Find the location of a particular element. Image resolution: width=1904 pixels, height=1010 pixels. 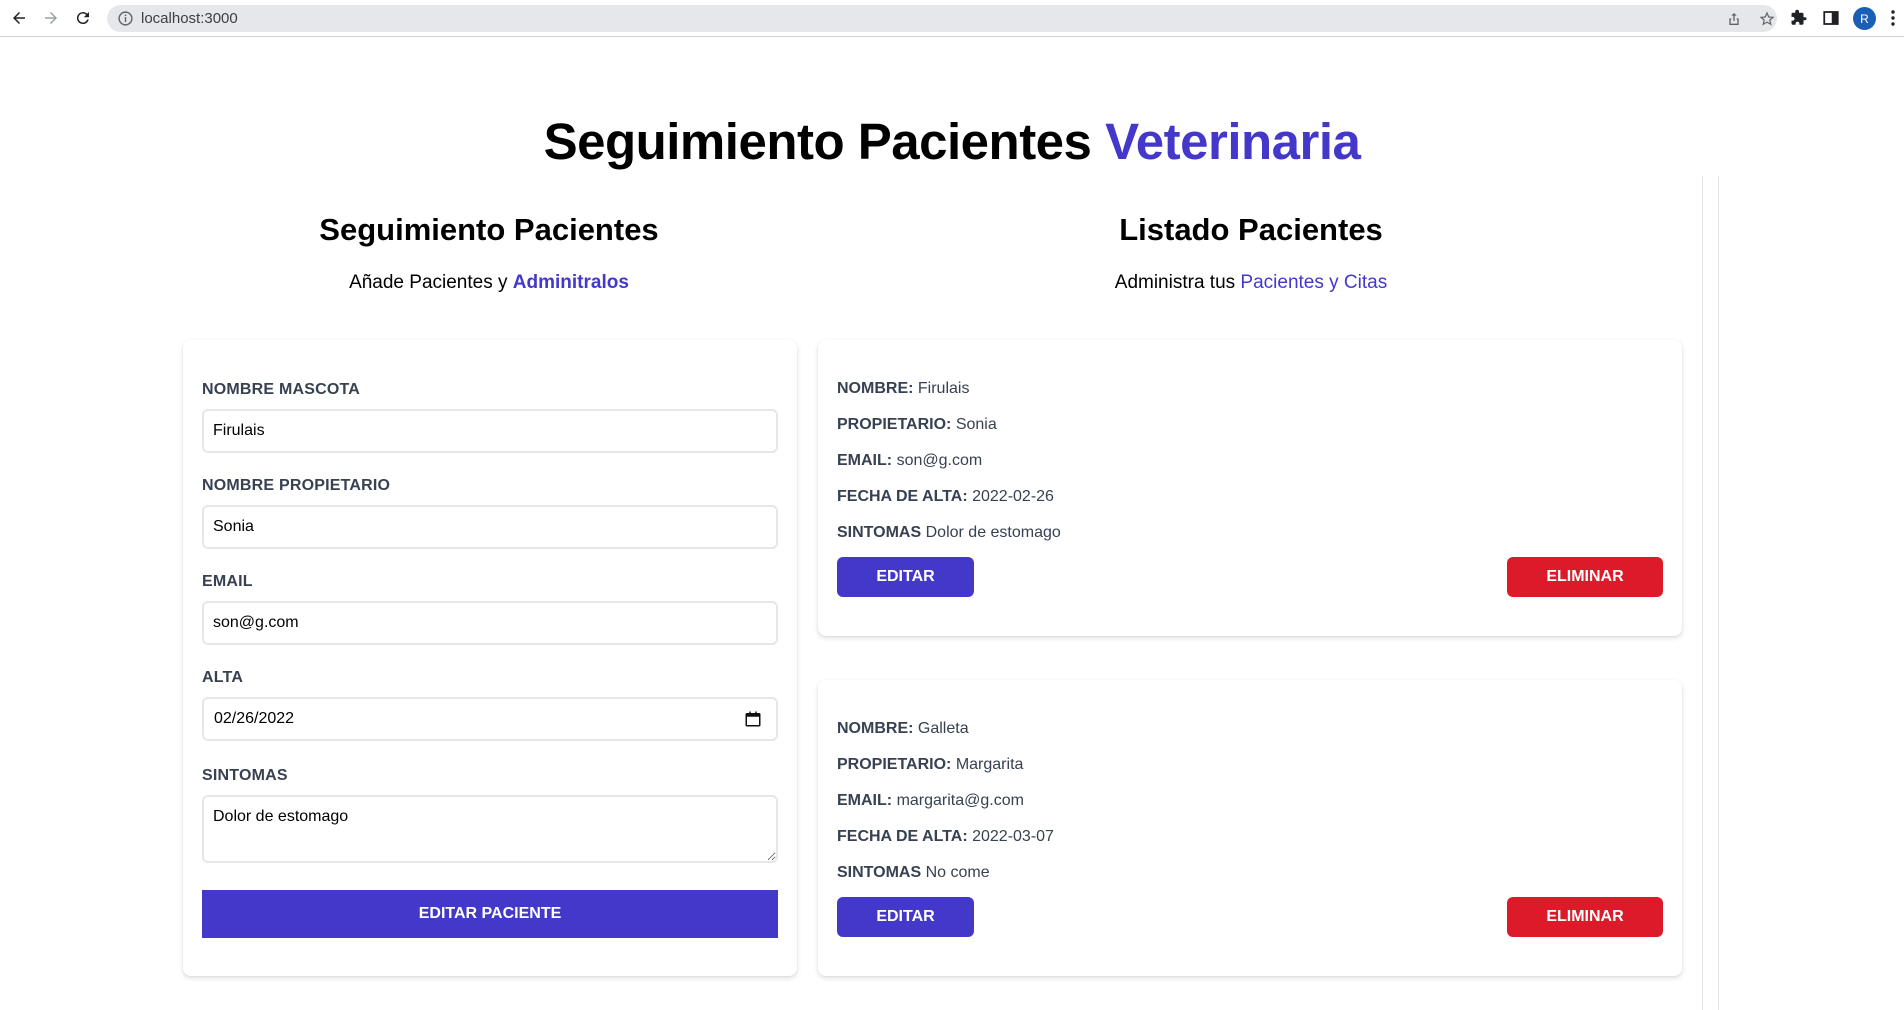

patient-name-line: NOMBRE: Galleta is located at coordinates (903, 729).